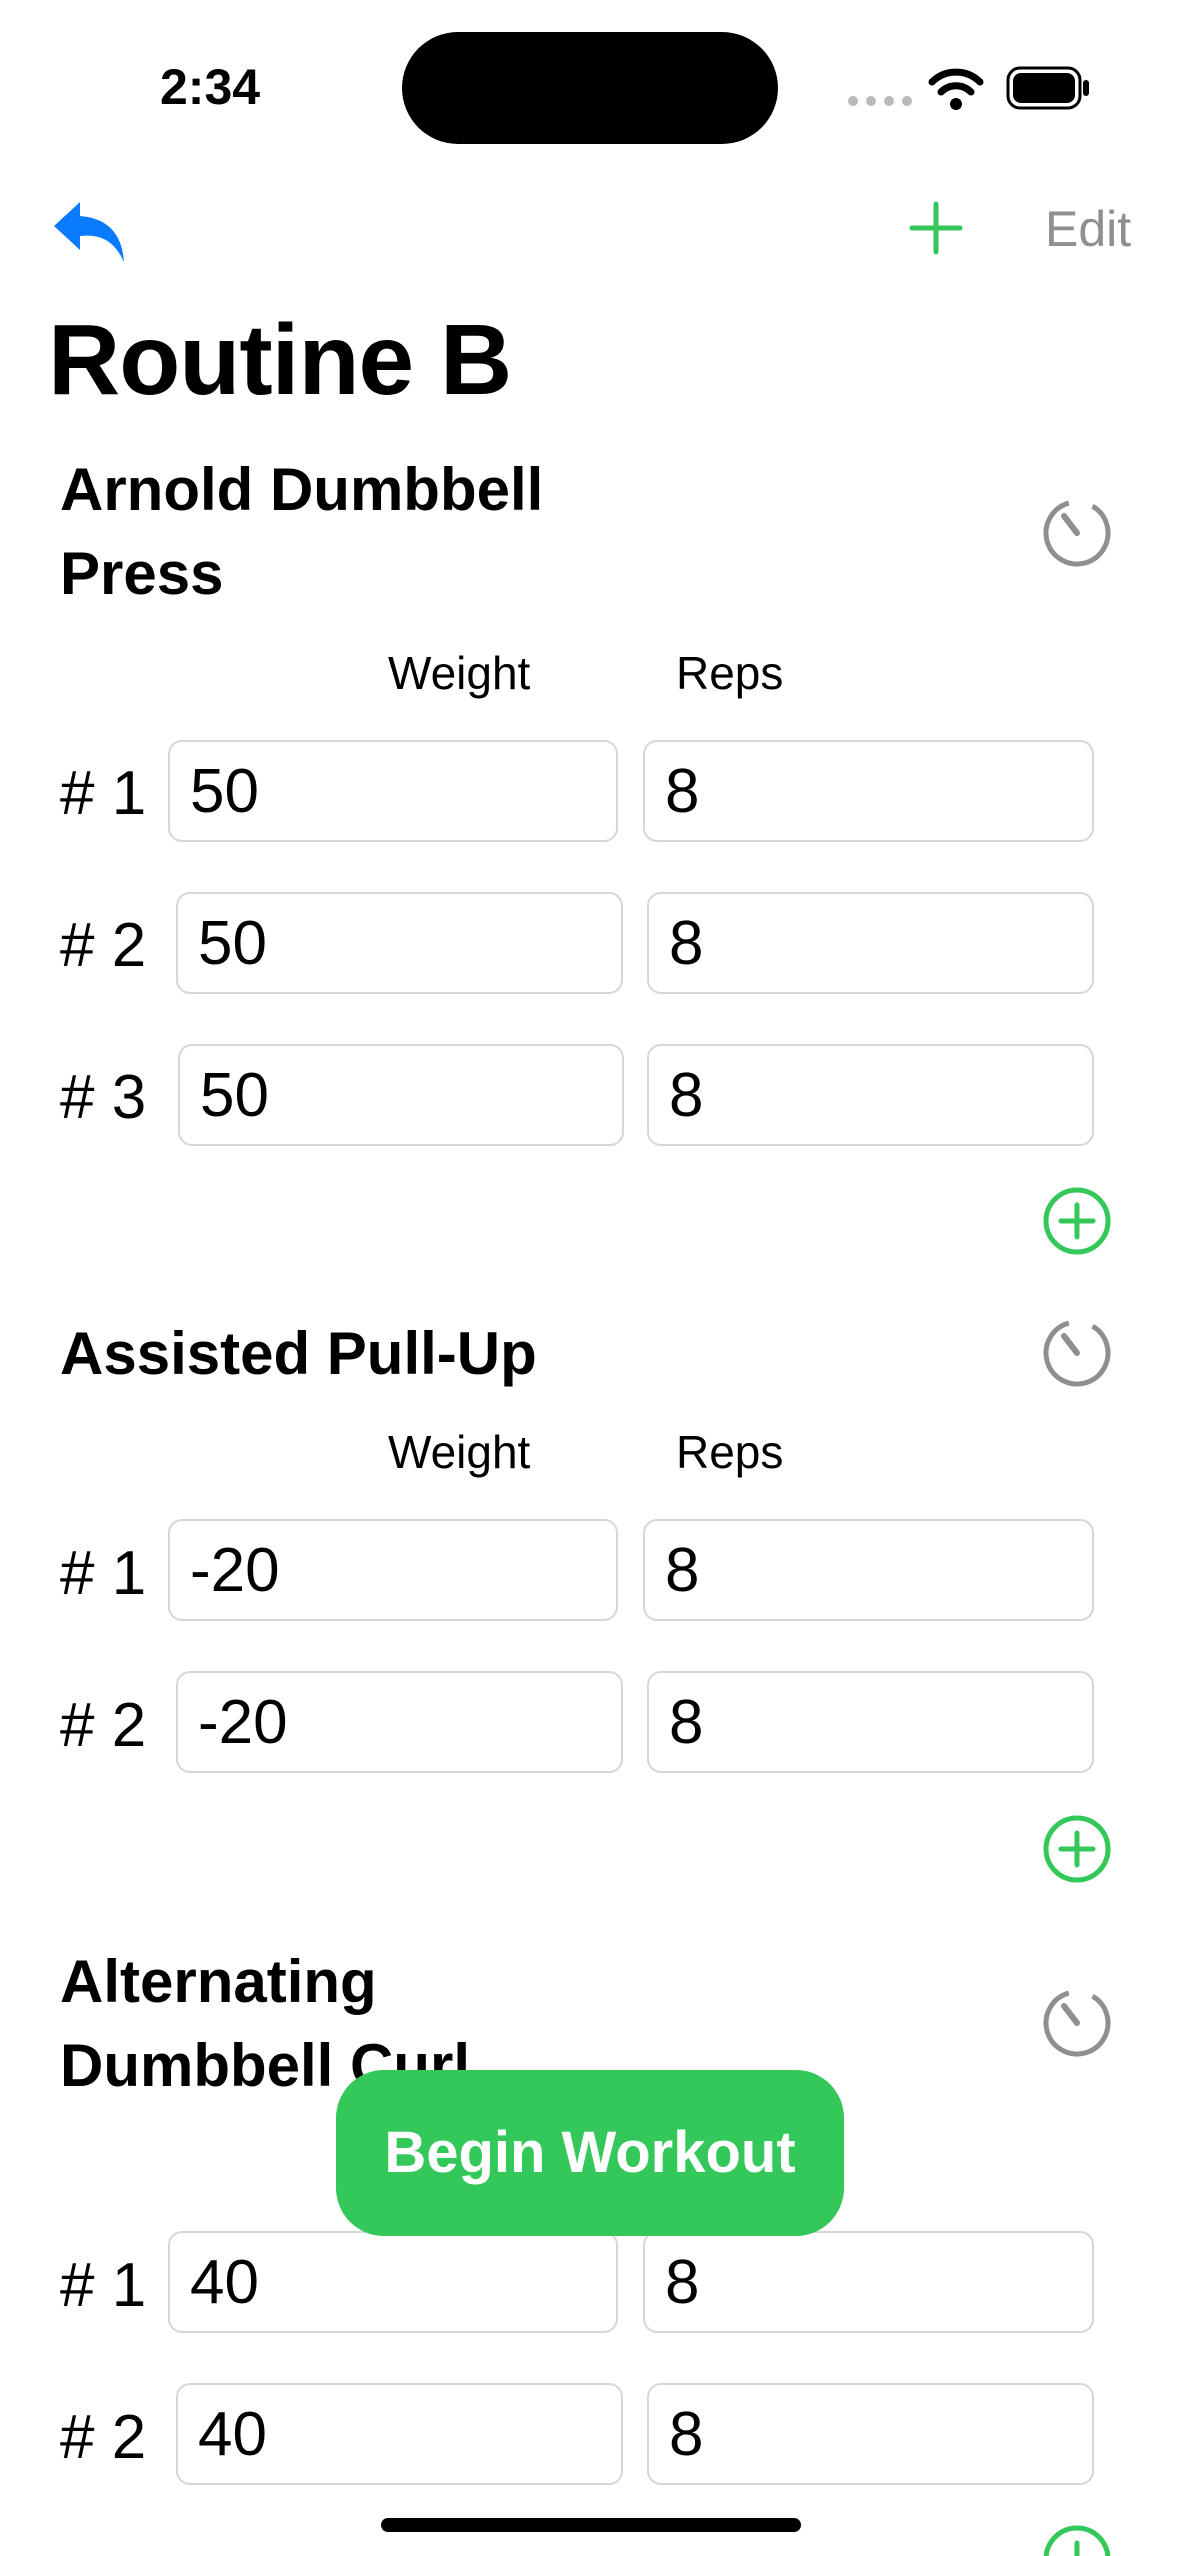 The height and width of the screenshot is (2556, 1179). I want to click on exercise-name: Arnold Dumbbell Press, so click(302, 531).